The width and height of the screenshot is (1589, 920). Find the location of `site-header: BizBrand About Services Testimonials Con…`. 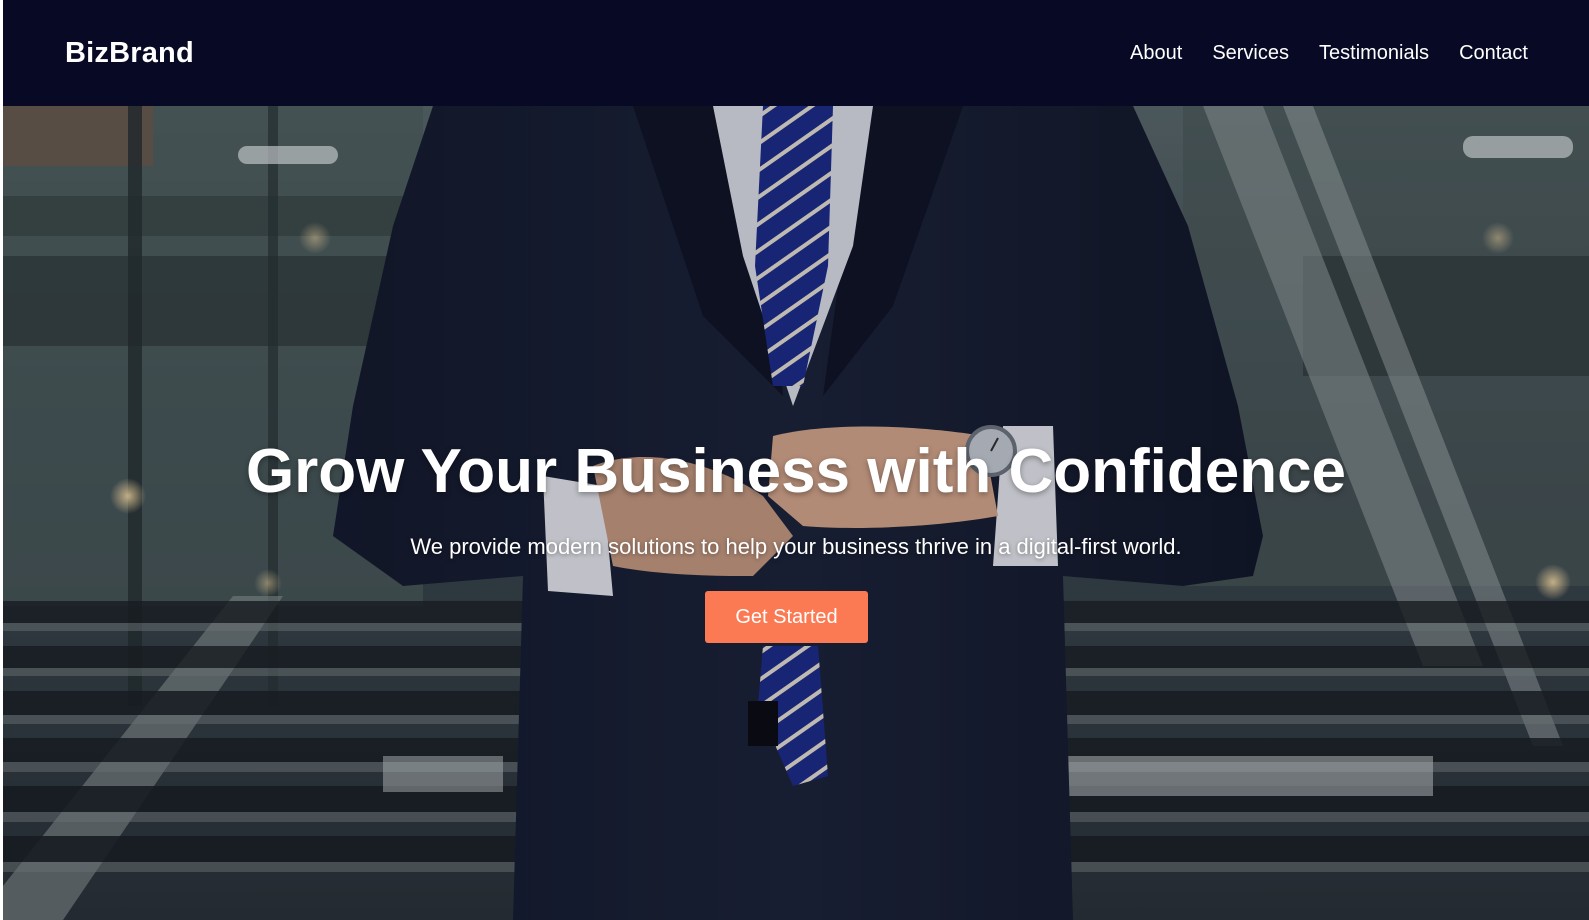

site-header: BizBrand About Services Testimonials Con… is located at coordinates (796, 53).